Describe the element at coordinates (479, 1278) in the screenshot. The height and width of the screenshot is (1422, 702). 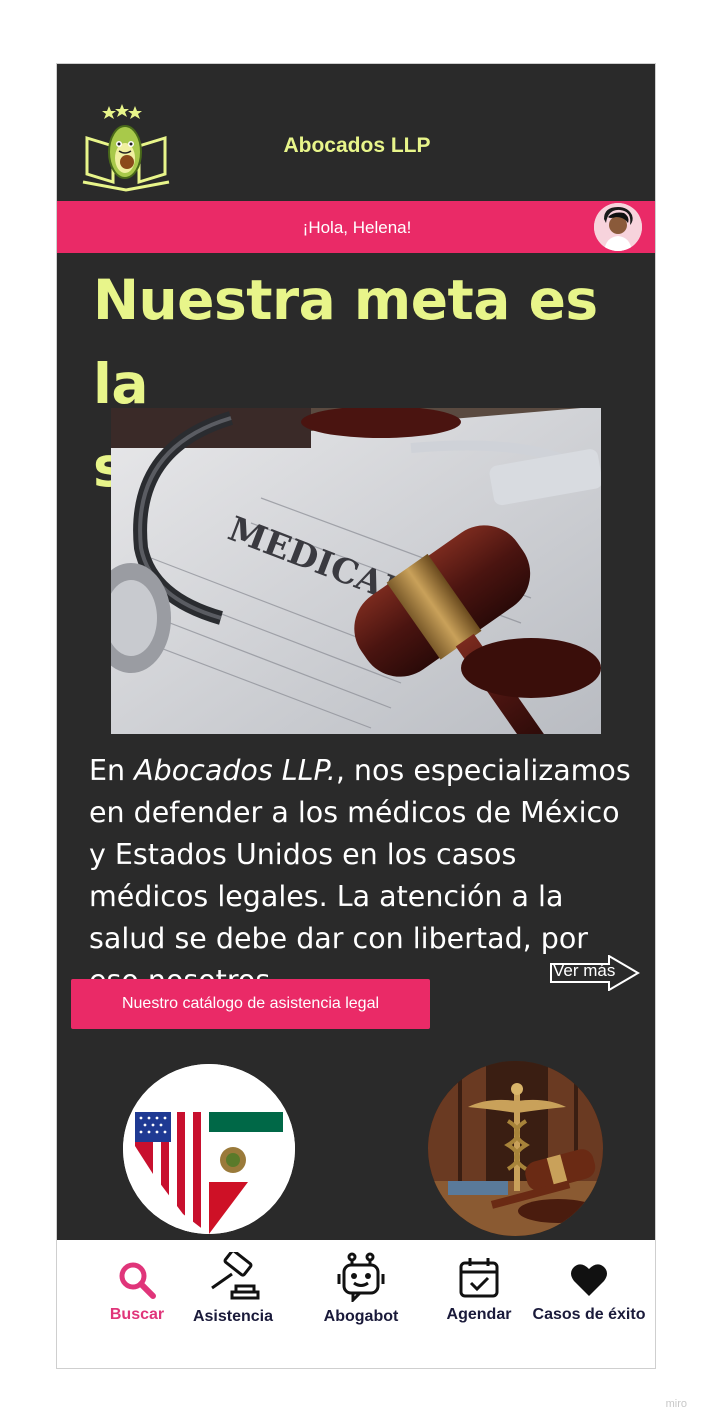
I see `calendar-icon` at that location.